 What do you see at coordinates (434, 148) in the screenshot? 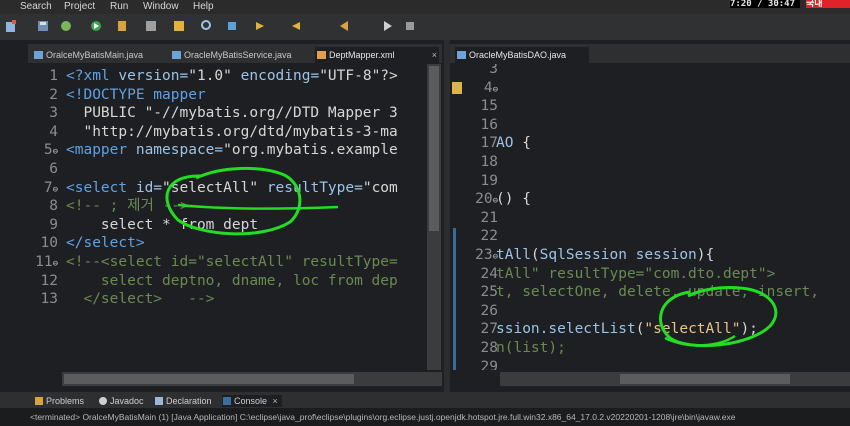
I see `scroll-thumb` at bounding box center [434, 148].